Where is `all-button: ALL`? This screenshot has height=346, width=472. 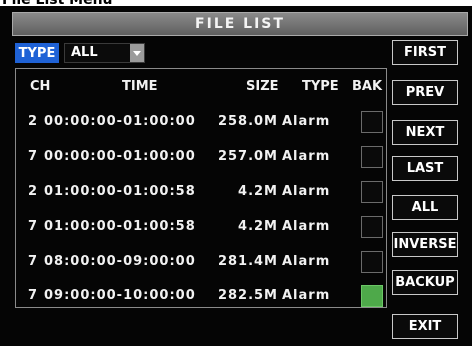
all-button: ALL is located at coordinates (425, 207).